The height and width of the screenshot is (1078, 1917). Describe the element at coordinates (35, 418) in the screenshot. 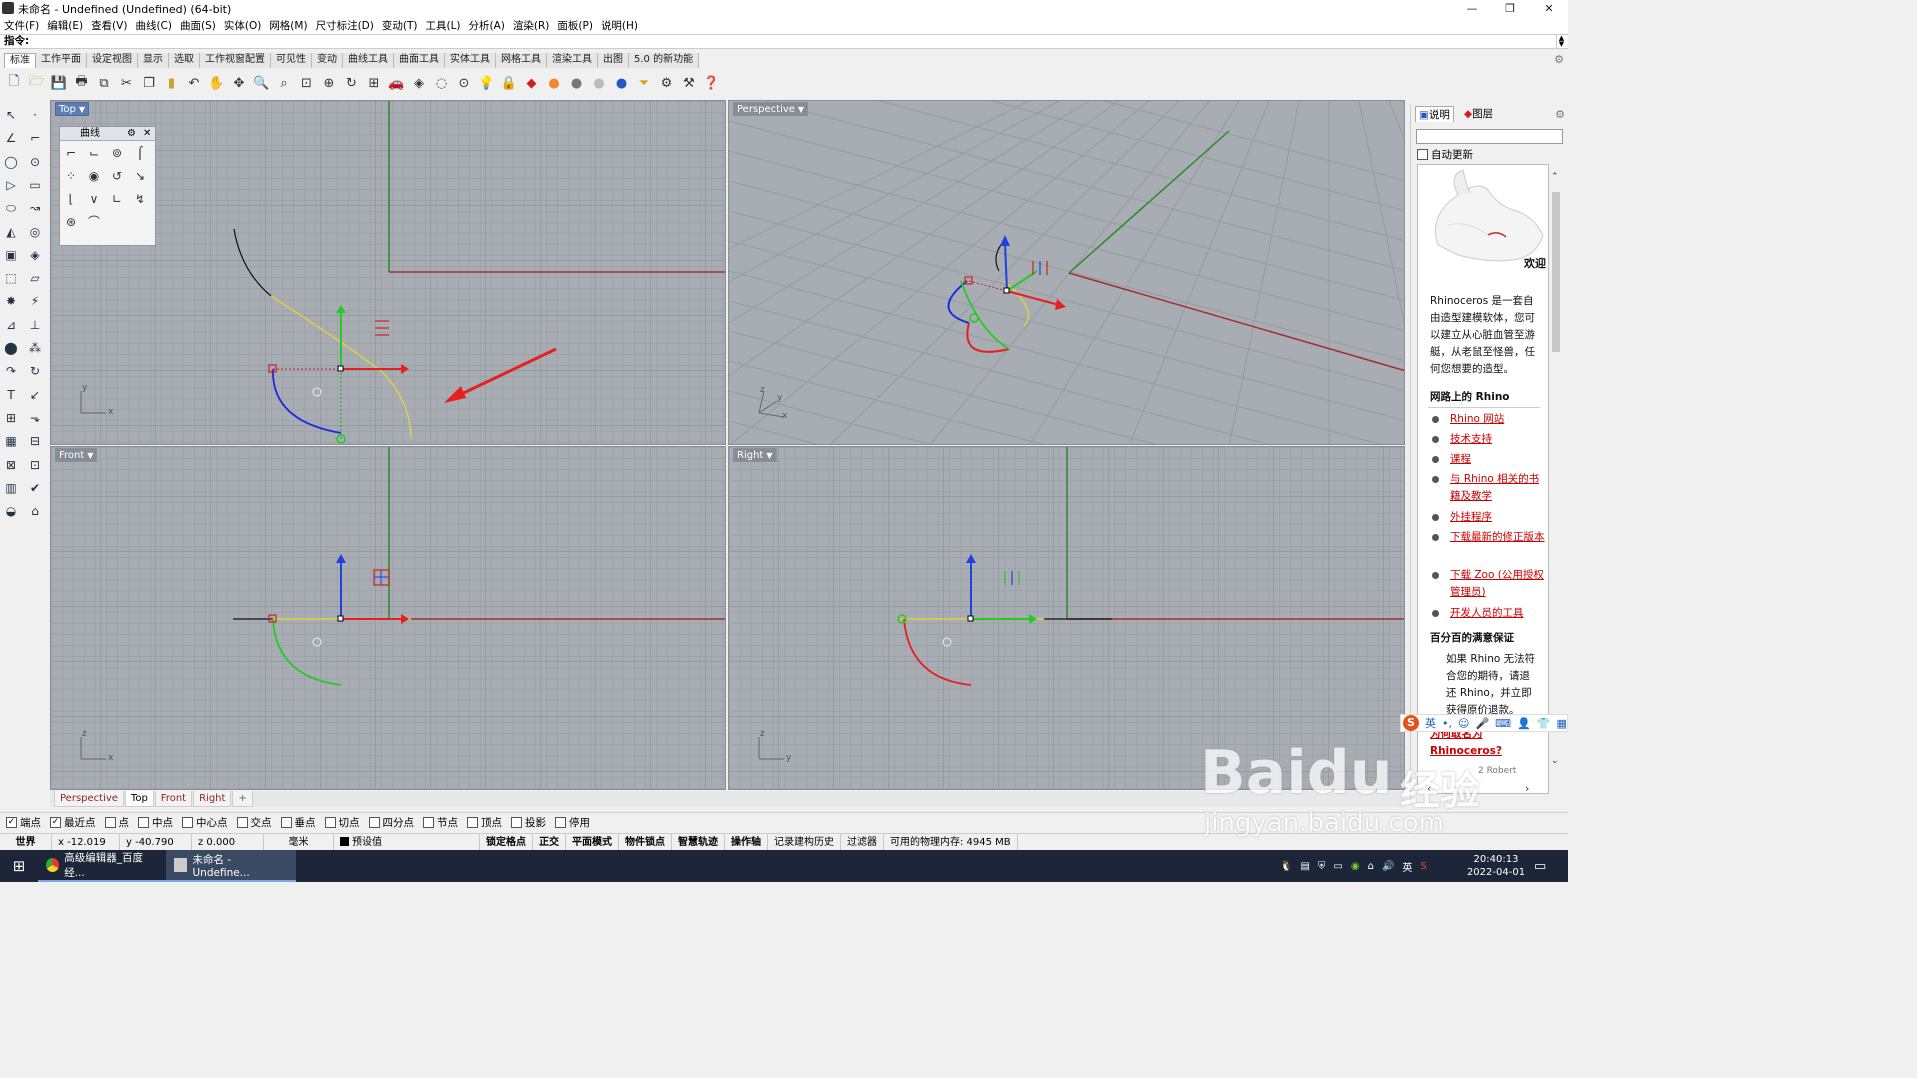

I see `tool-icon: ⬎` at that location.